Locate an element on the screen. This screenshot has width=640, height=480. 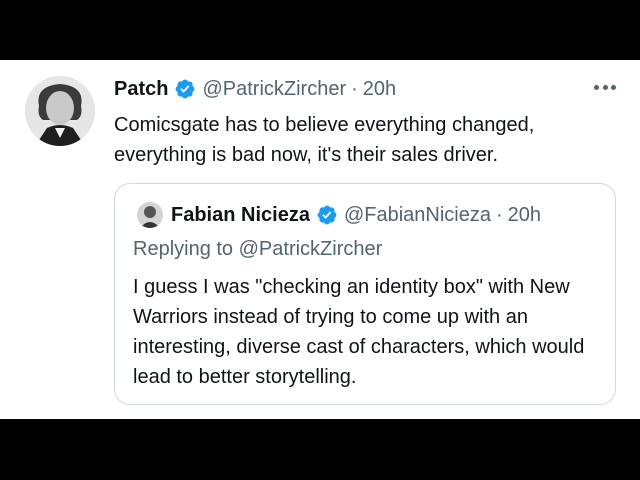
quoted-author-handle: @FabianNicieza is located at coordinates (417, 215).